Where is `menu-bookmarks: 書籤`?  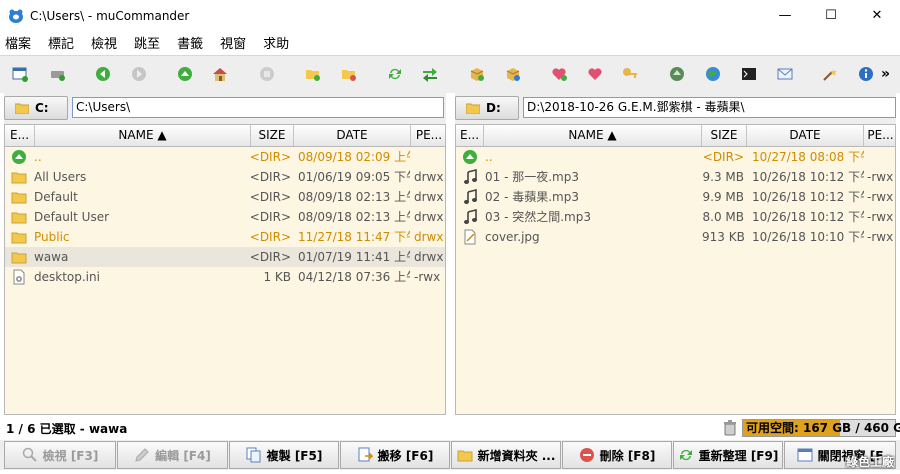 menu-bookmarks: 書籤 is located at coordinates (190, 42).